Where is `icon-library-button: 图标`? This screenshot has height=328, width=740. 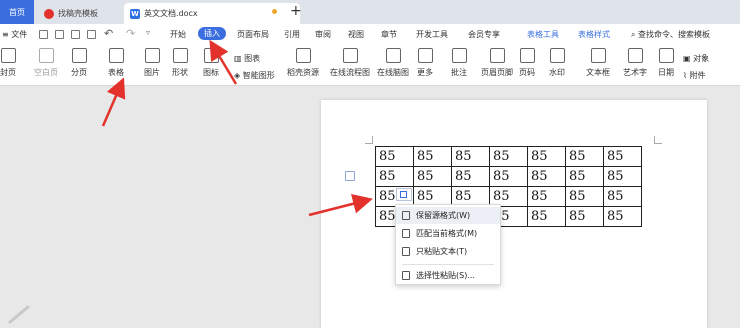 icon-library-button: 图标 is located at coordinates (211, 63).